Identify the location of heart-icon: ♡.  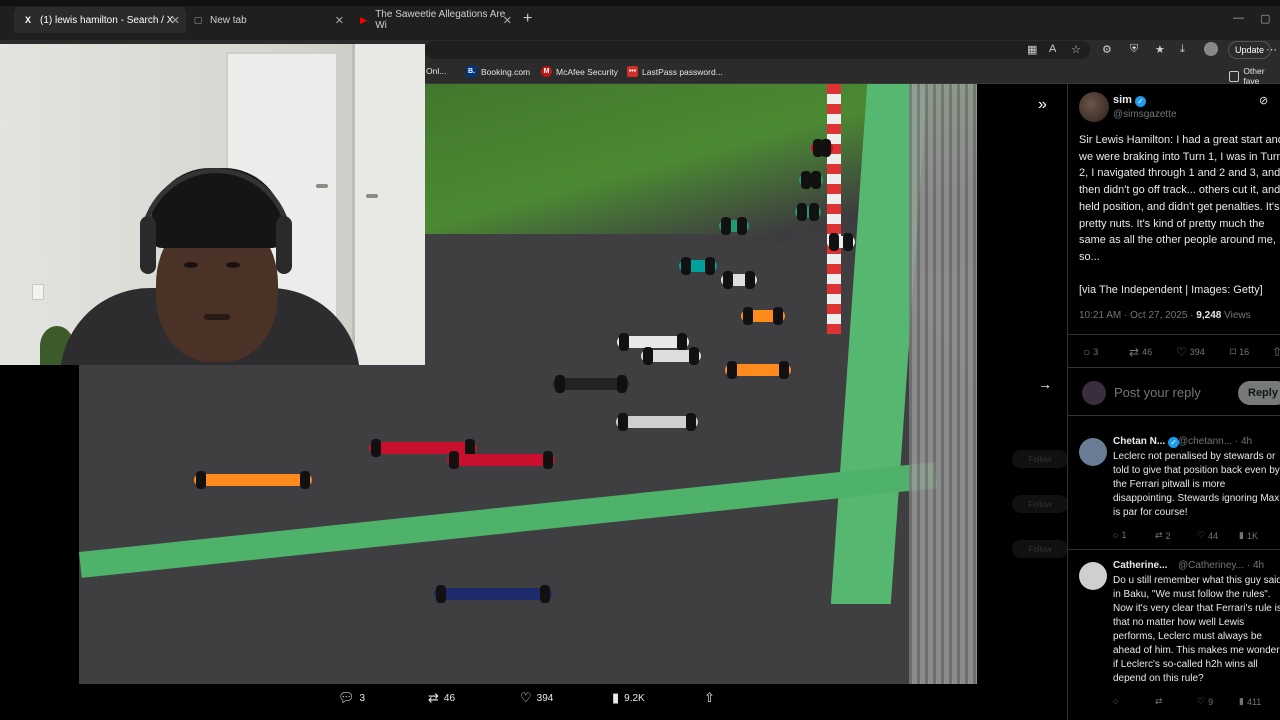
(1181, 352).